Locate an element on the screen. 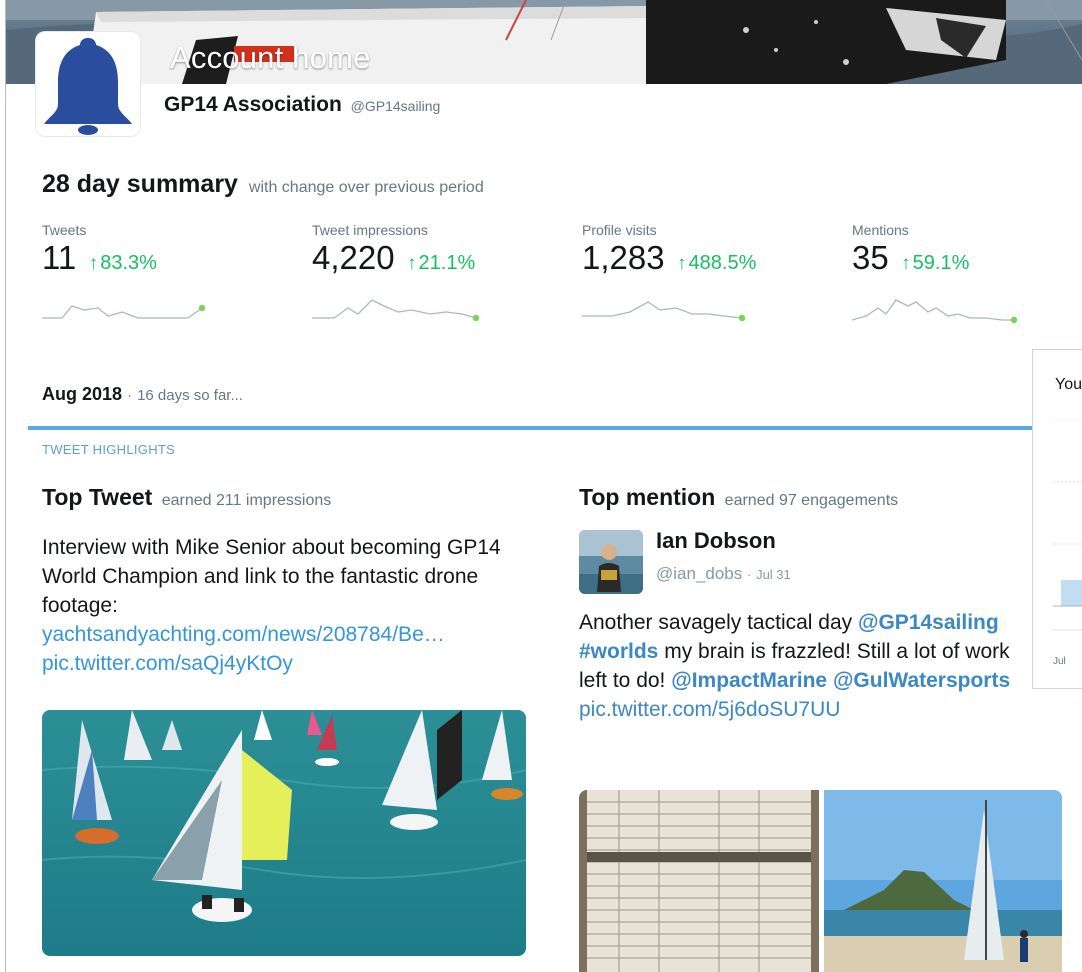  mention-author-meta: @ian_dobs · Jul 31 is located at coordinates (723, 574).